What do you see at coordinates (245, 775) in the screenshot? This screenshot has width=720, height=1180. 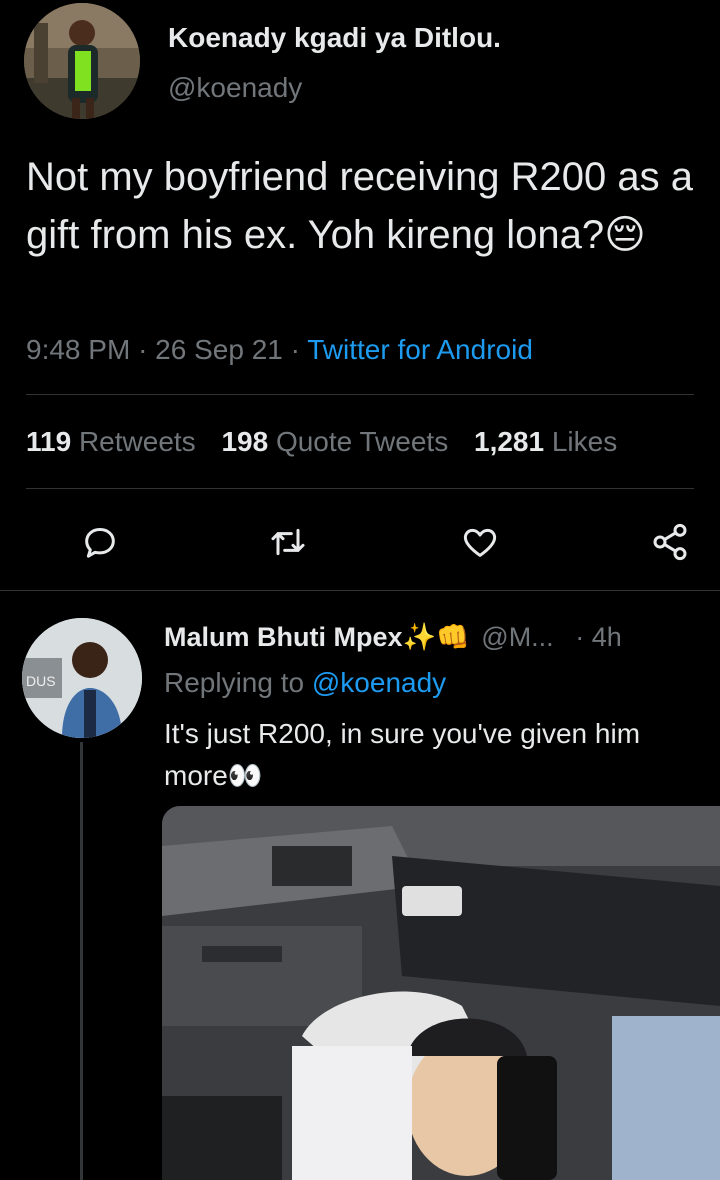 I see `eyes-icon: 👀` at bounding box center [245, 775].